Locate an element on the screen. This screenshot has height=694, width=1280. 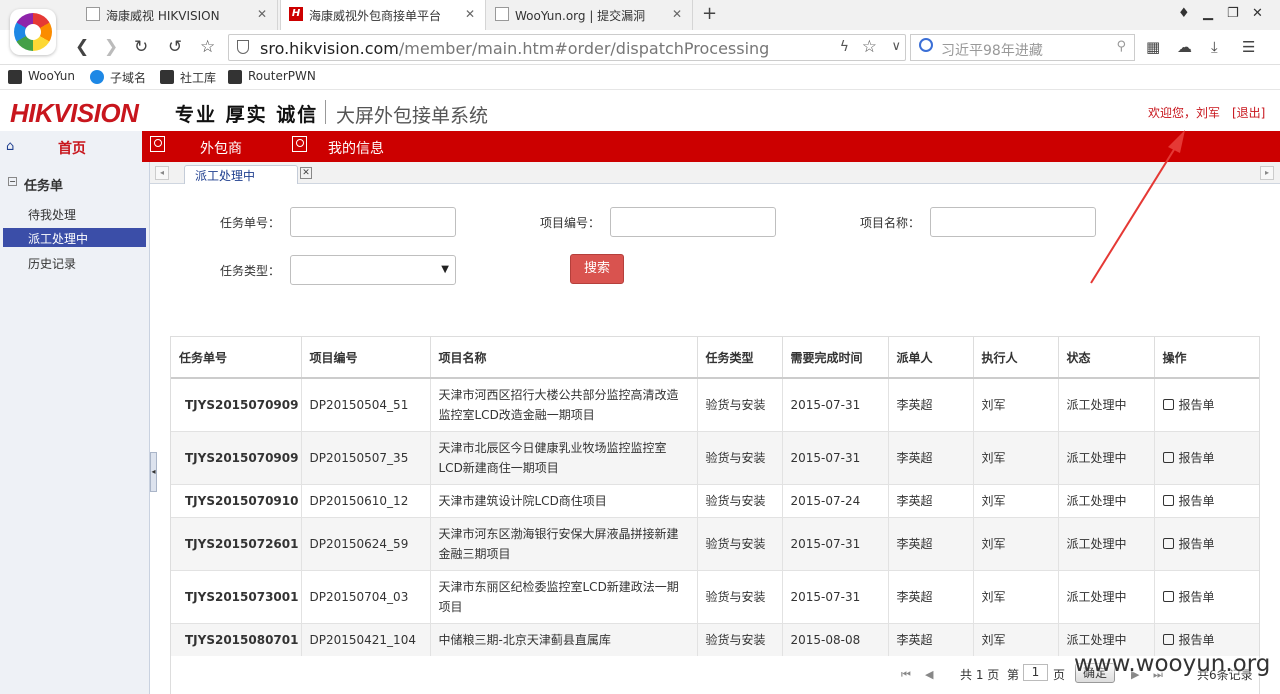
search-button: 搜索 is located at coordinates (597, 269).